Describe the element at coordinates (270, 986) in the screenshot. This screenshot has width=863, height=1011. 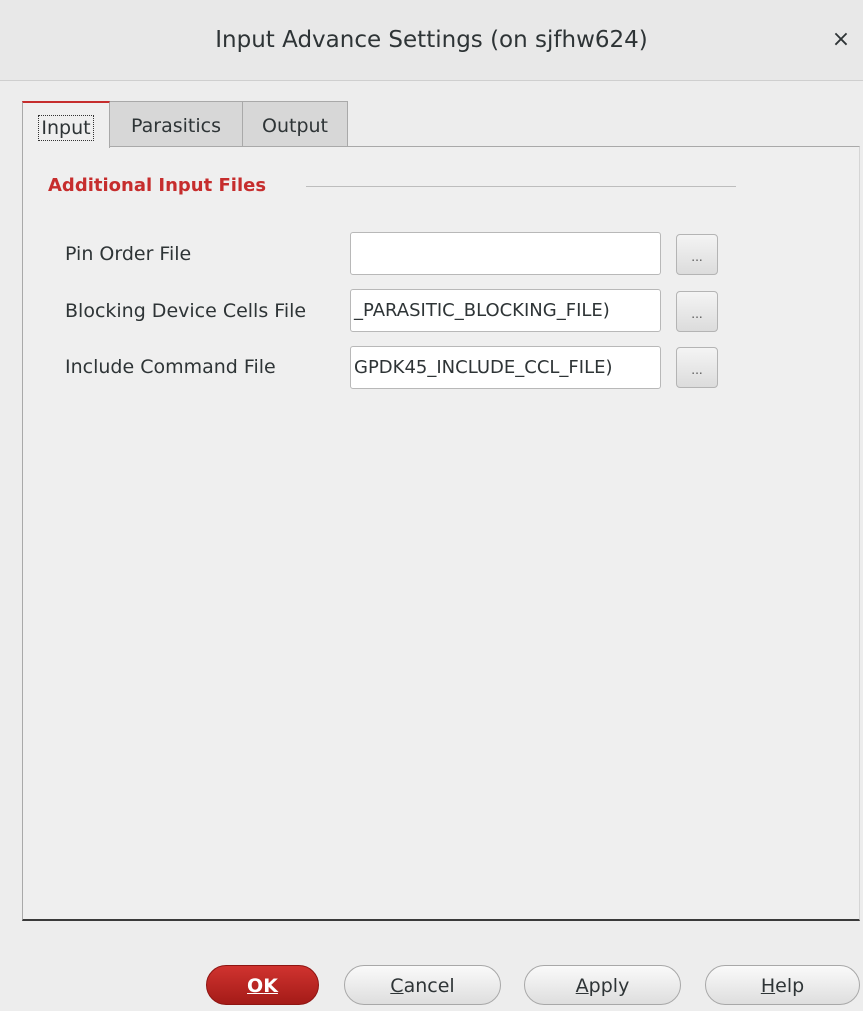
I see `ok-button-label: K` at that location.